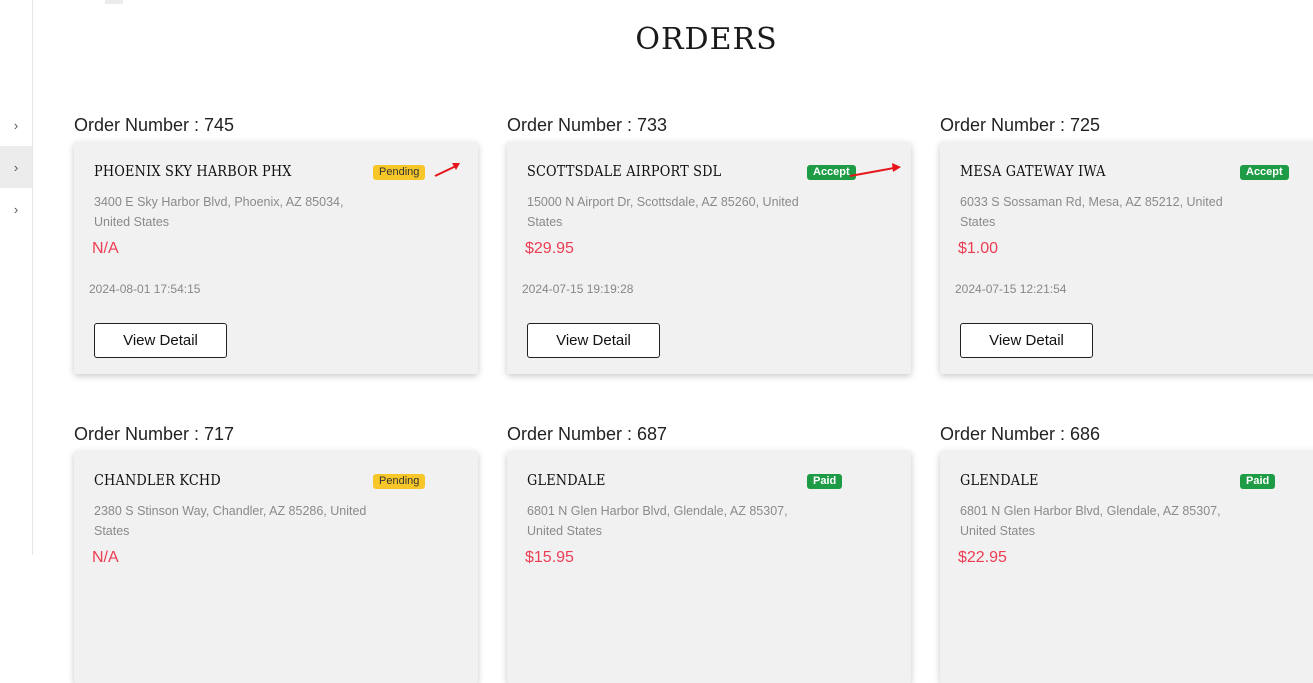 This screenshot has width=1313, height=683. What do you see at coordinates (193, 171) in the screenshot?
I see `location-name: PHOENIX SKY HARBOR PHX` at bounding box center [193, 171].